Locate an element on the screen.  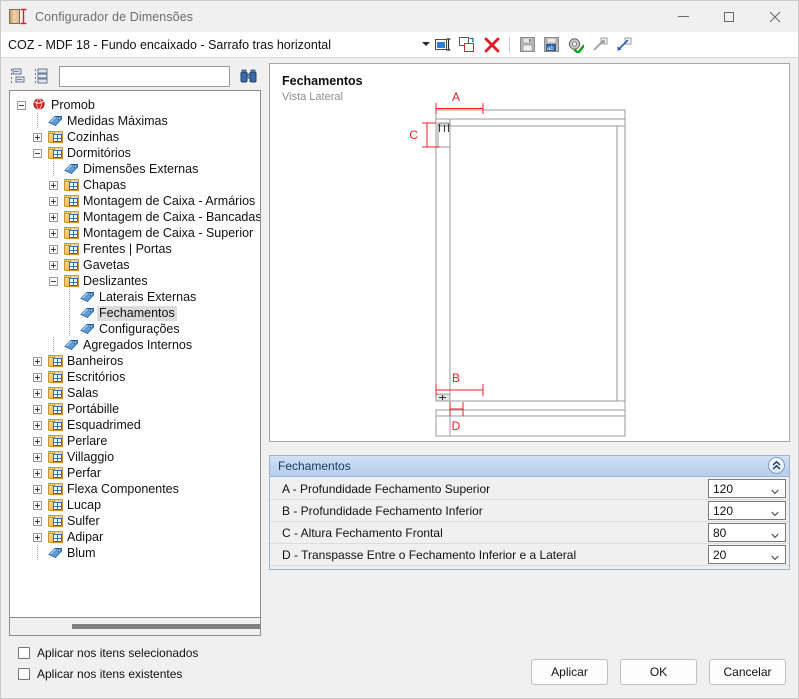
save-as-button: ab is located at coordinates (551, 44).